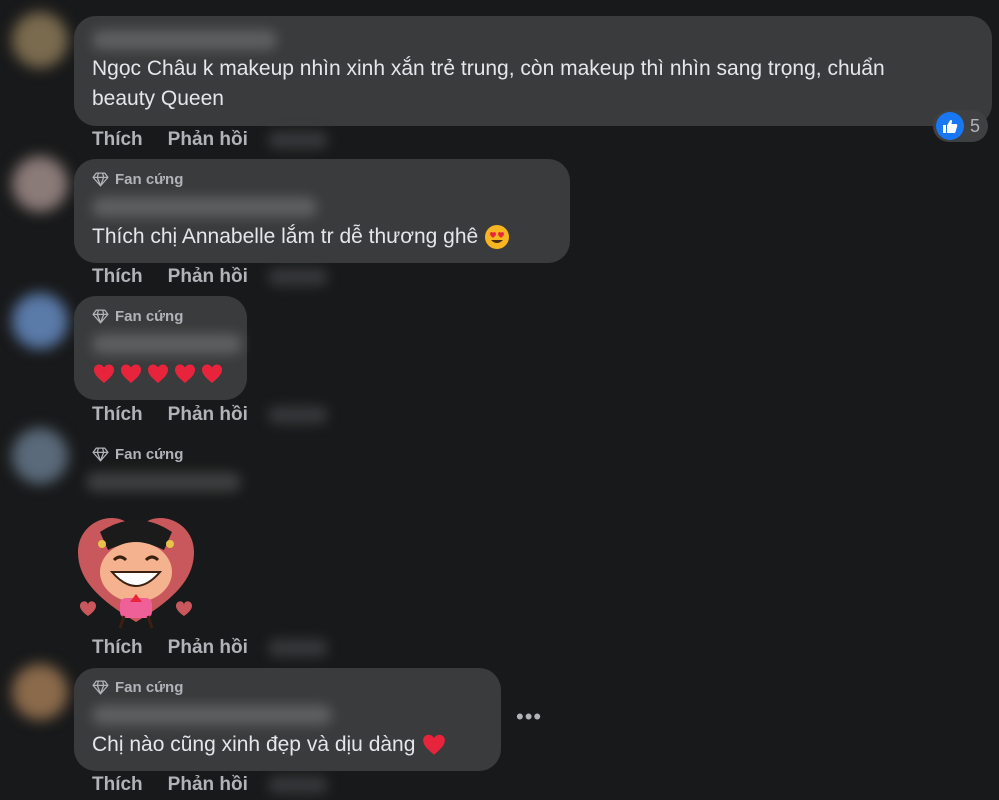  Describe the element at coordinates (529, 717) in the screenshot. I see `more-options-icon: •••` at that location.